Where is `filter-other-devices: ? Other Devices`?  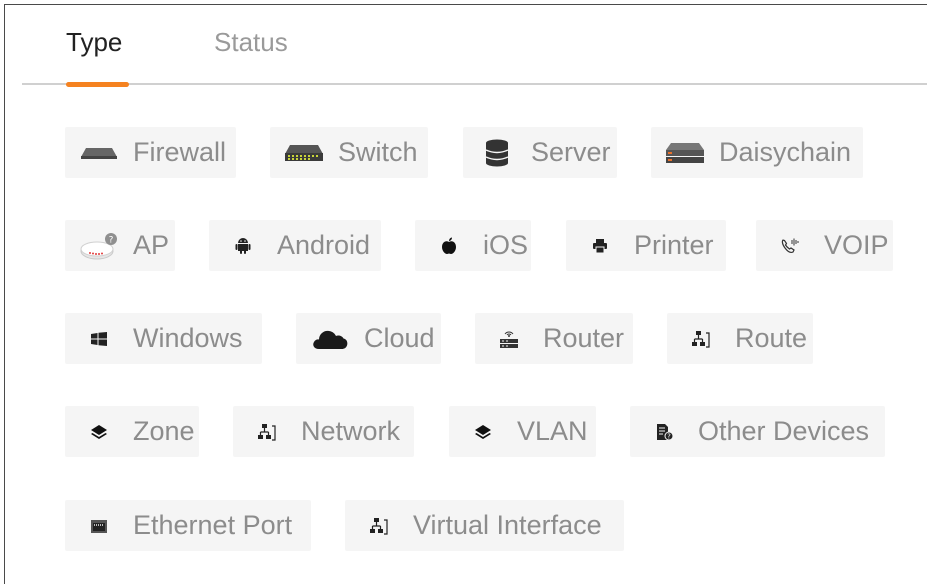 filter-other-devices: ? Other Devices is located at coordinates (757, 431).